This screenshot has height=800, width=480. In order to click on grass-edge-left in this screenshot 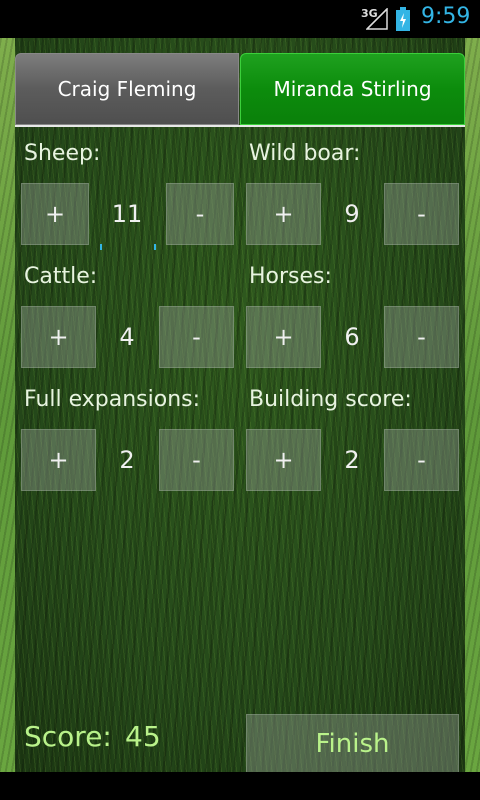, I will do `click(7, 405)`.